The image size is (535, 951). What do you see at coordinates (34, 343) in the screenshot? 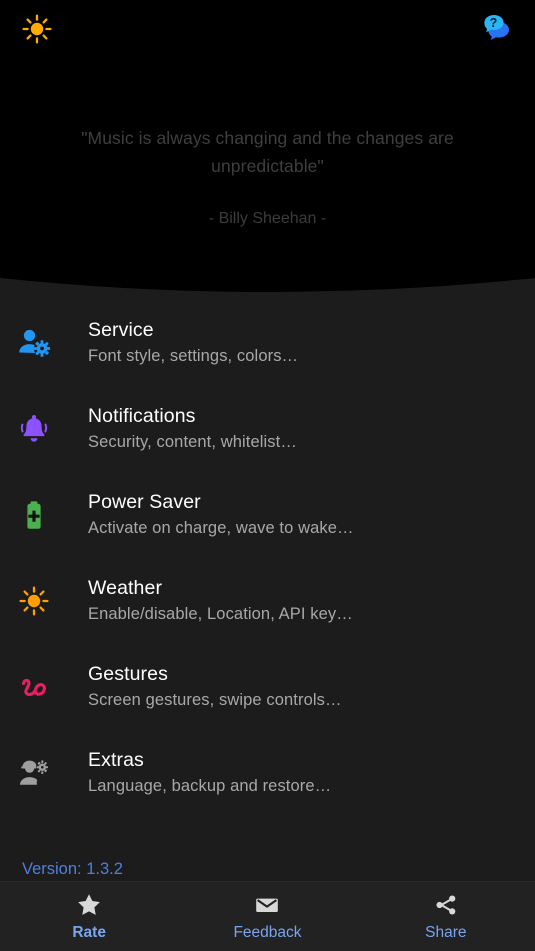
I see `person-settings-icon` at bounding box center [34, 343].